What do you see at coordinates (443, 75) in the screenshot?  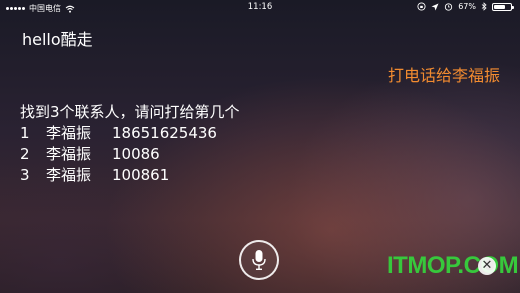 I see `siri-reply: 打电话给李福振` at bounding box center [443, 75].